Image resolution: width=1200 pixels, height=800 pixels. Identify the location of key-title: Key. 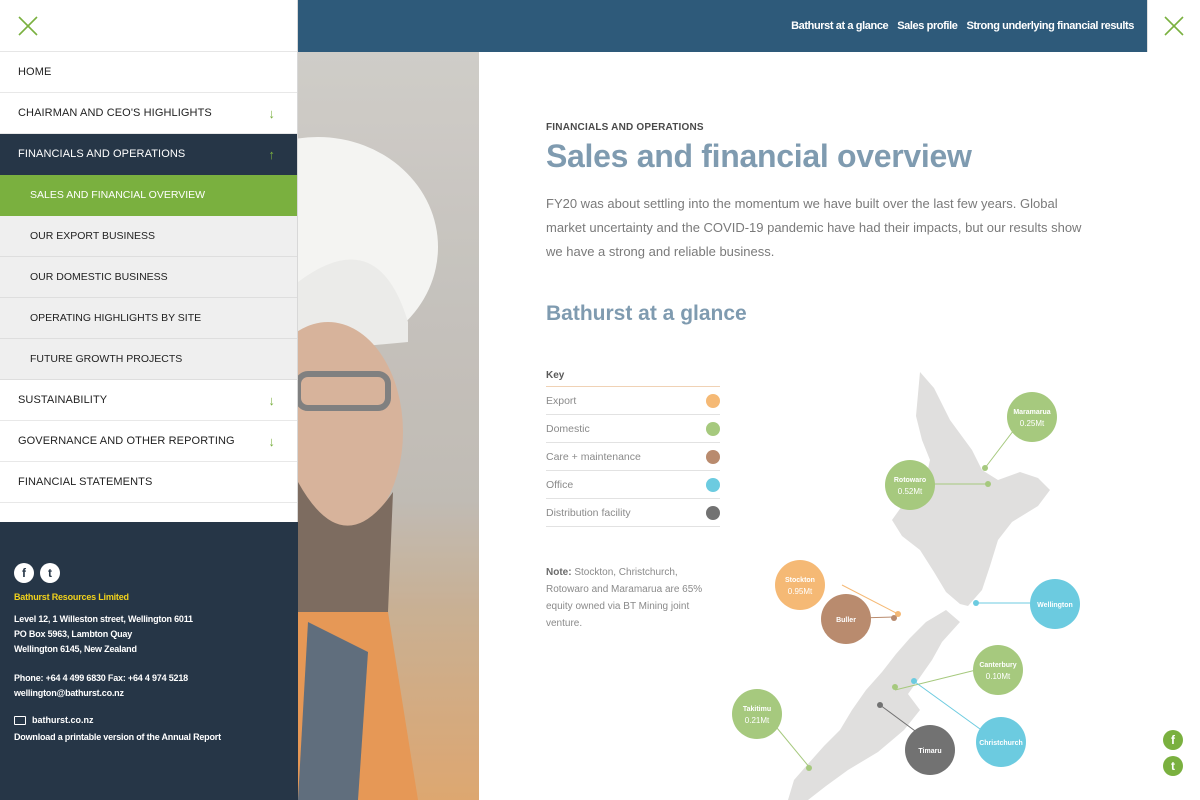
(633, 378).